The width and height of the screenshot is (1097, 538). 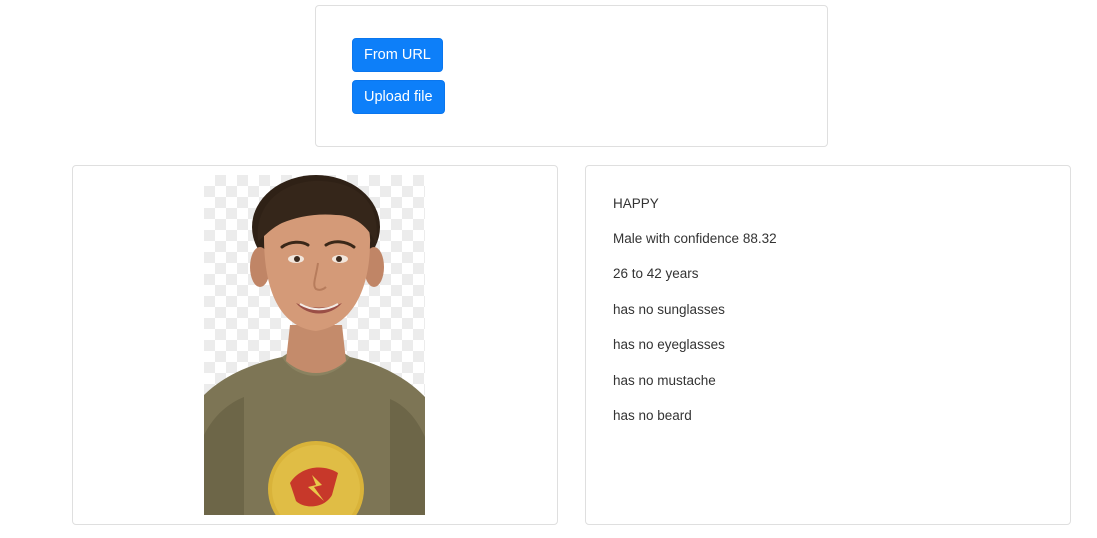 I want to click on emotion-text: HAPPY, so click(x=636, y=203).